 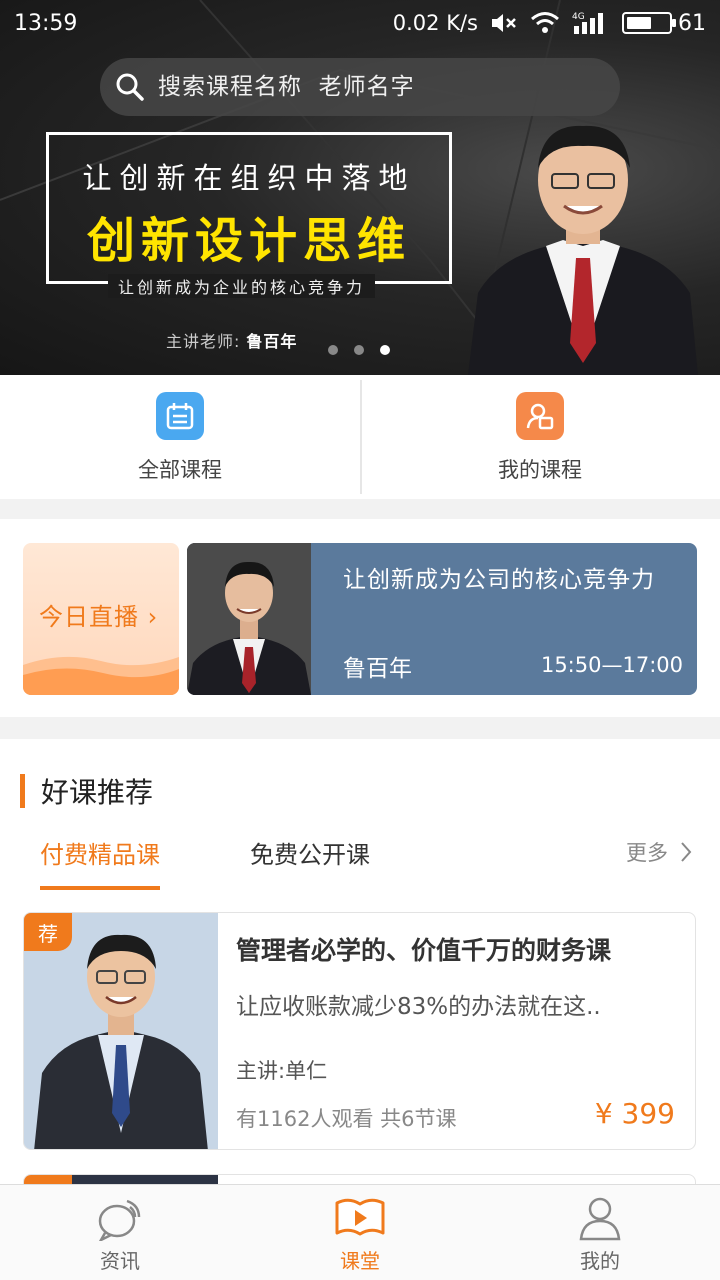 What do you see at coordinates (360, 1261) in the screenshot?
I see `nav-classroom-label: 课堂` at bounding box center [360, 1261].